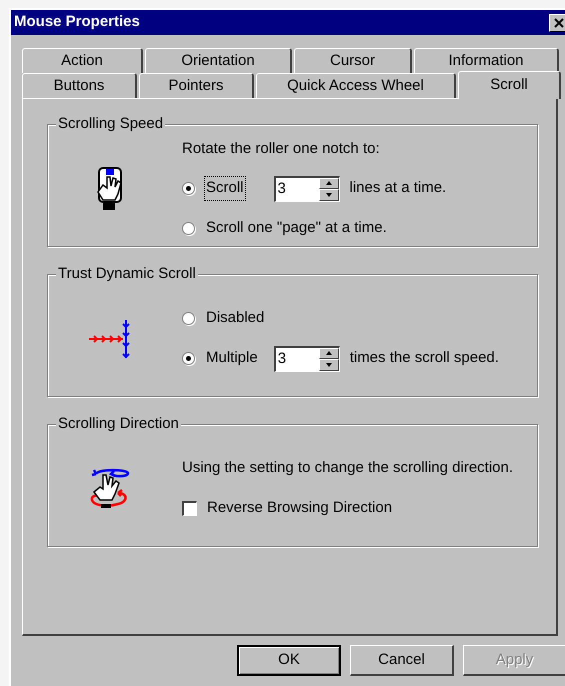  I want to click on tab: Action, so click(82, 60).